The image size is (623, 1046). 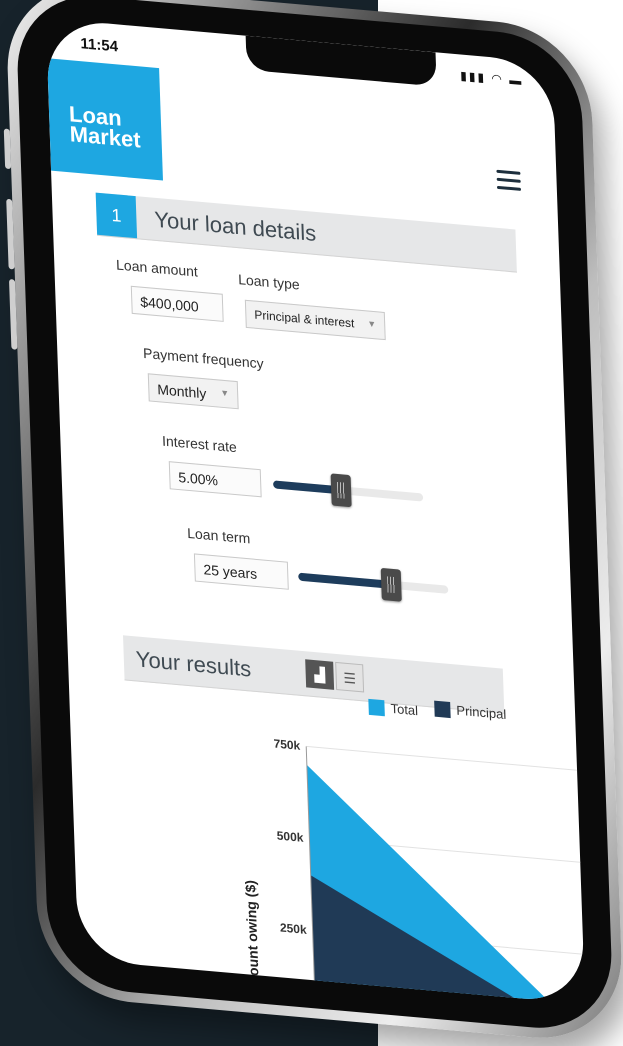 I want to click on list-icon: ☰, so click(x=350, y=678).